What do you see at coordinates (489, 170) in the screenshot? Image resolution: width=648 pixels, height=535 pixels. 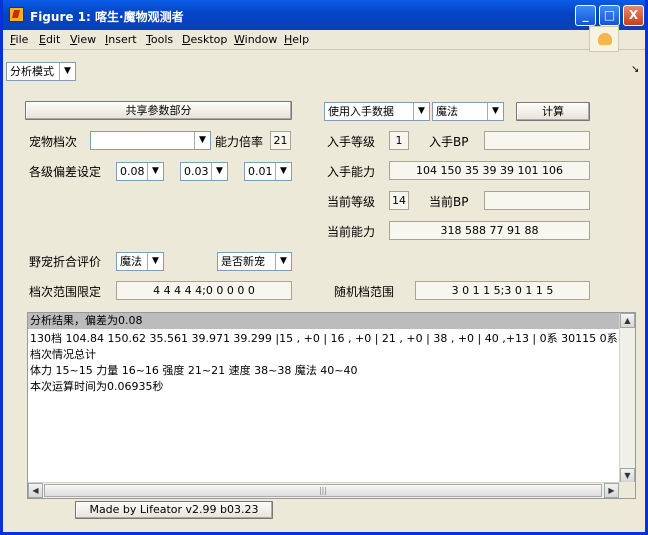 I see `acquire-ability-field: 104 150 35 39 39 101 106` at bounding box center [489, 170].